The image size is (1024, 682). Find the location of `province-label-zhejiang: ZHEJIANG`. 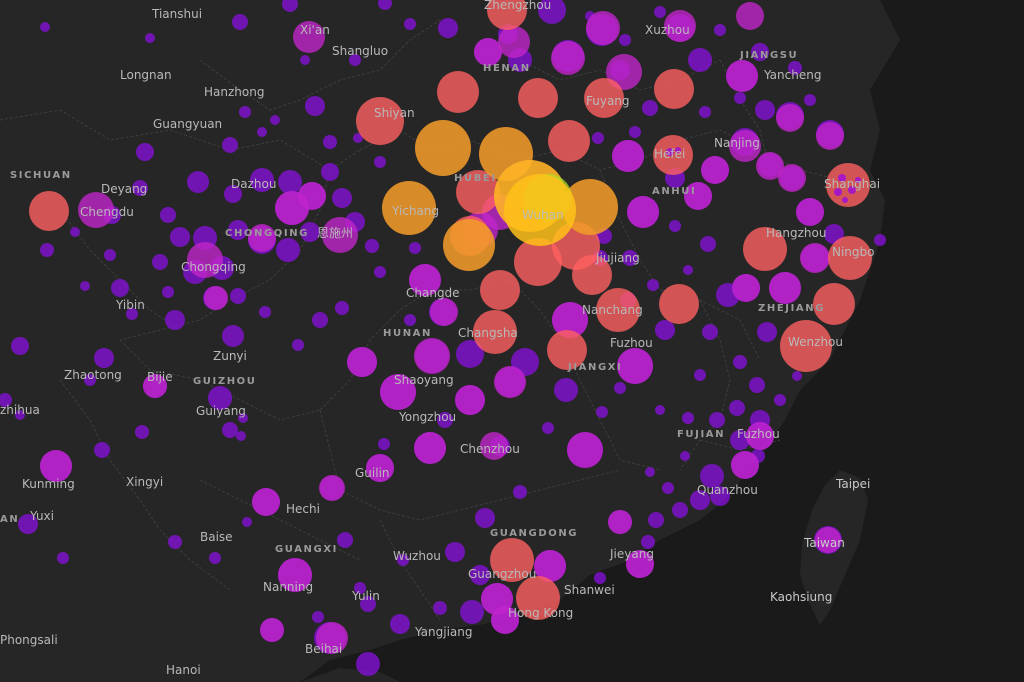

province-label-zhejiang: ZHEJIANG is located at coordinates (791, 308).